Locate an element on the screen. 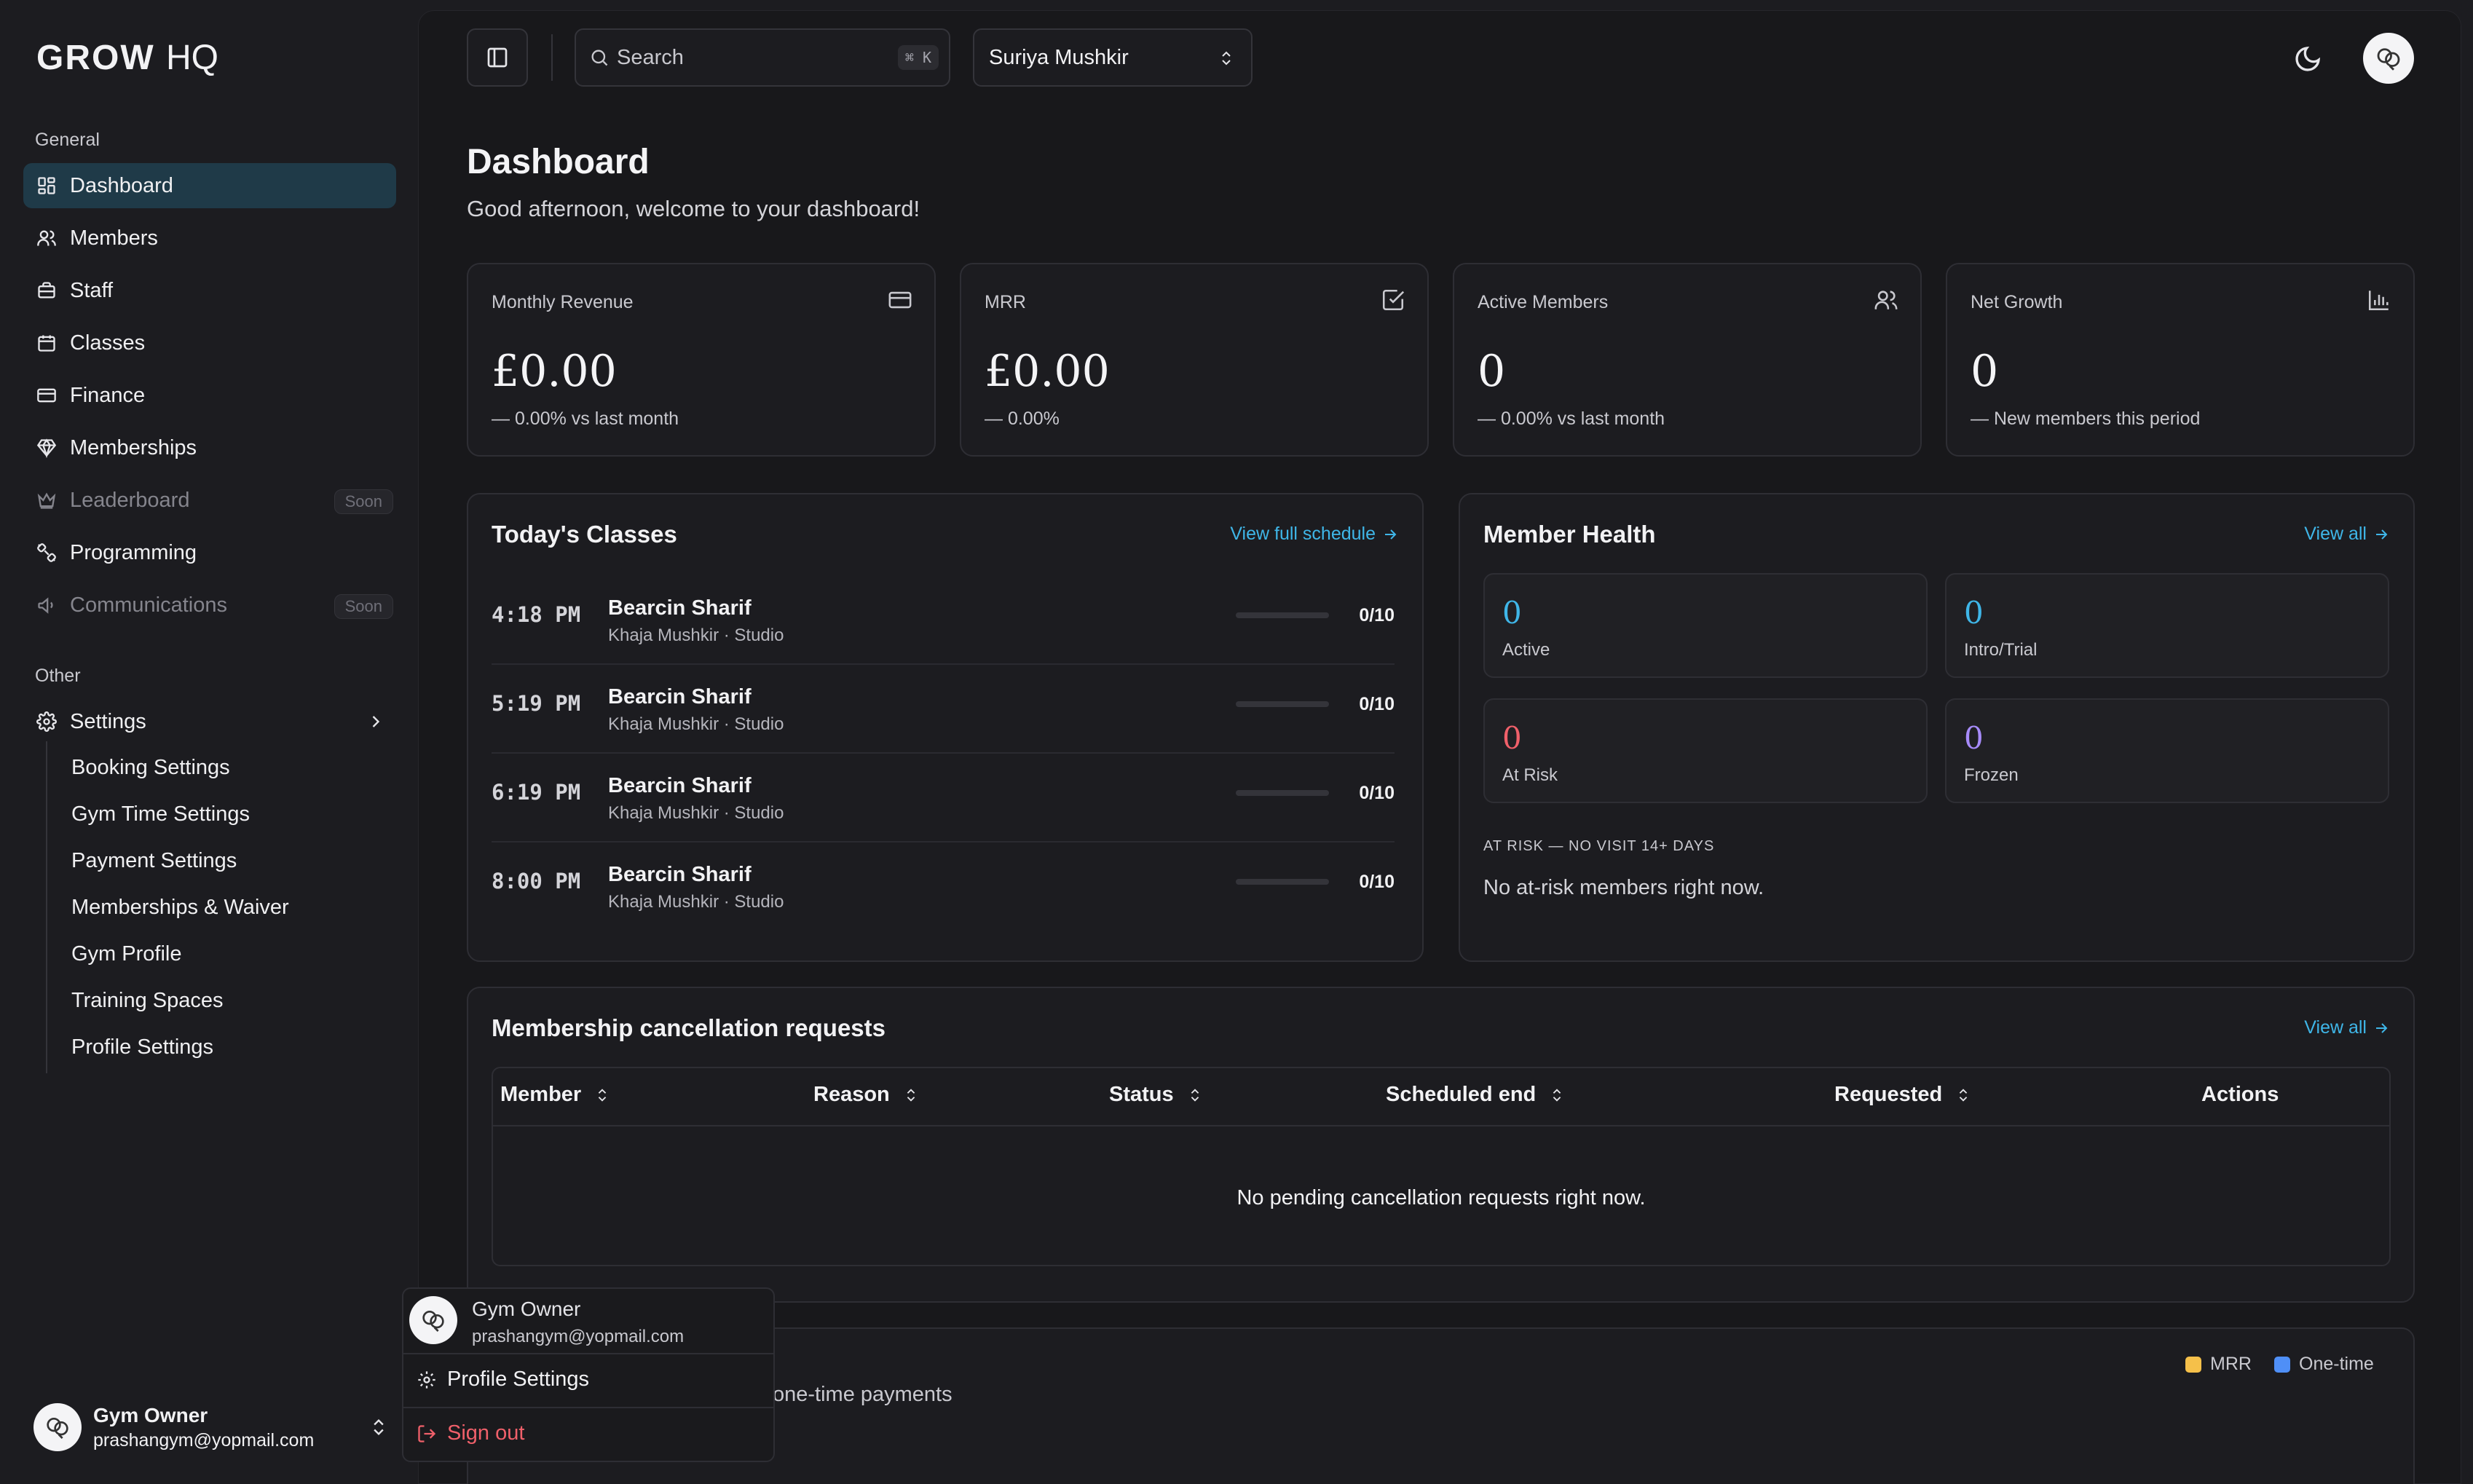 Image resolution: width=2473 pixels, height=1484 pixels. health-box-active: 0 Active is located at coordinates (1705, 625).